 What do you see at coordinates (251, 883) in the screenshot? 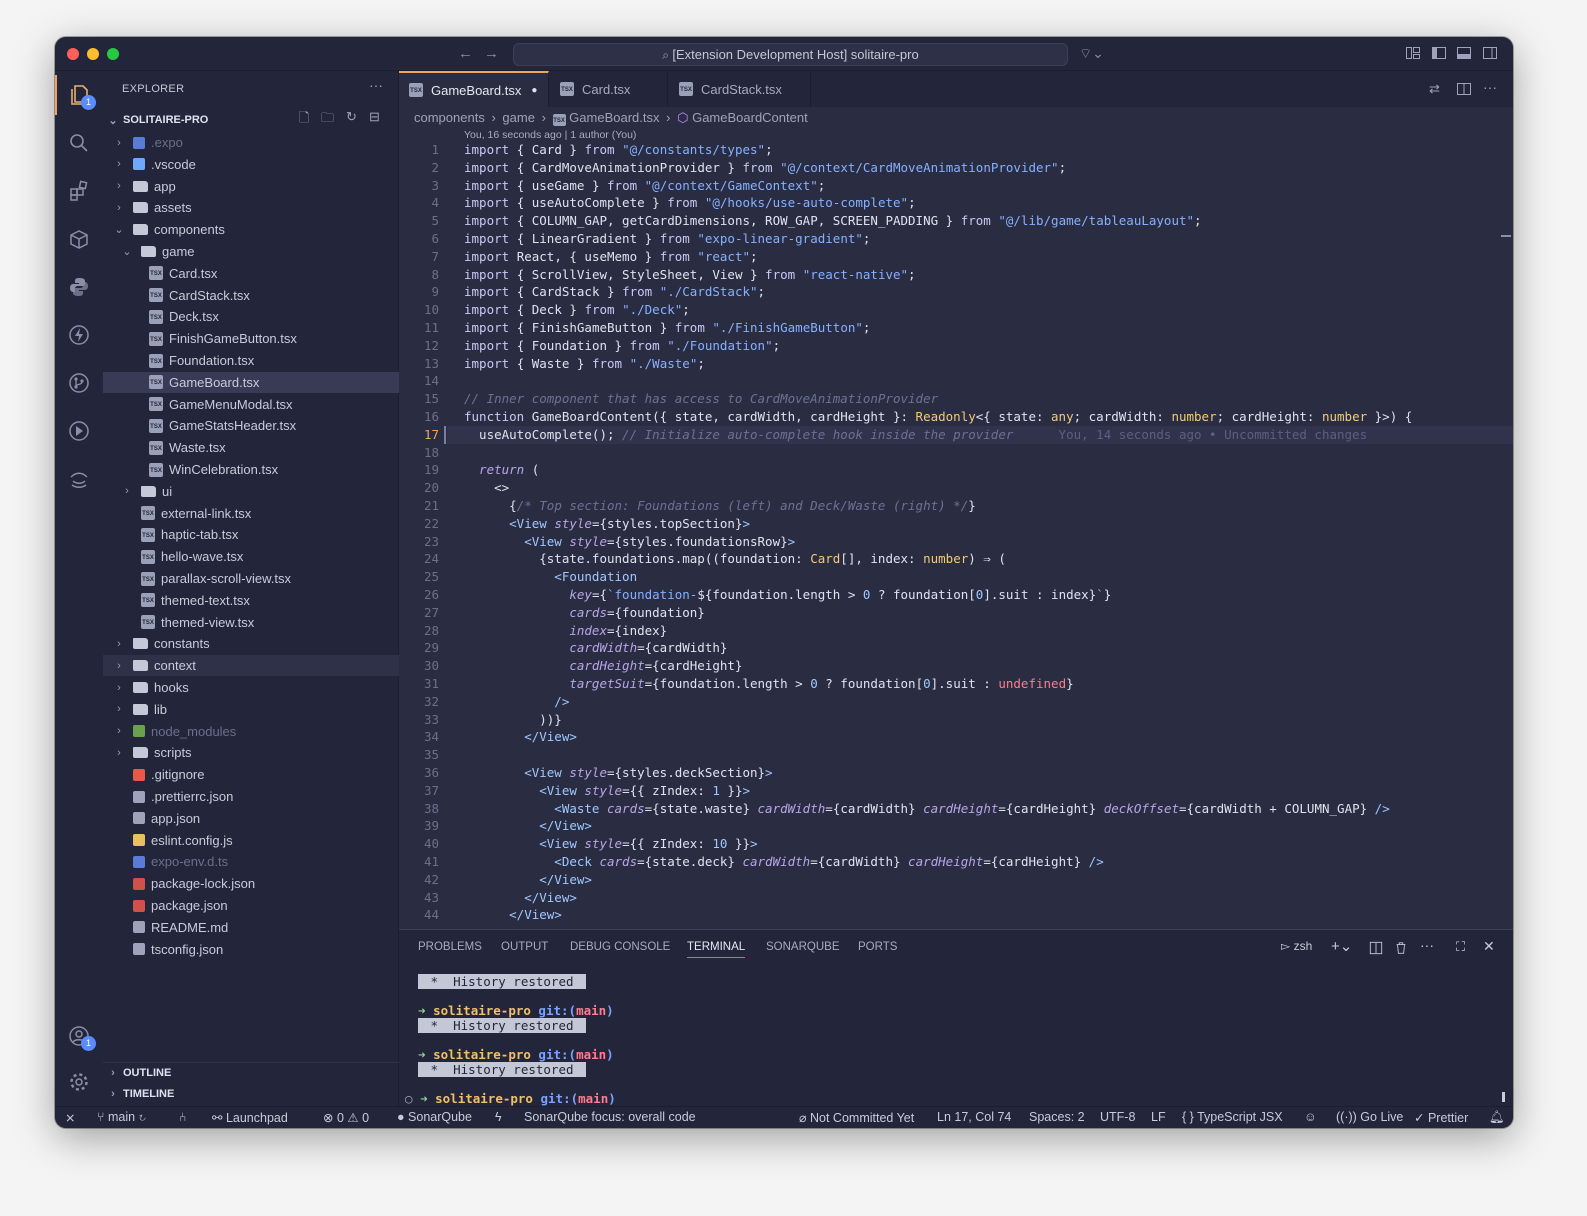
I see `tree-item: package-lock.json` at bounding box center [251, 883].